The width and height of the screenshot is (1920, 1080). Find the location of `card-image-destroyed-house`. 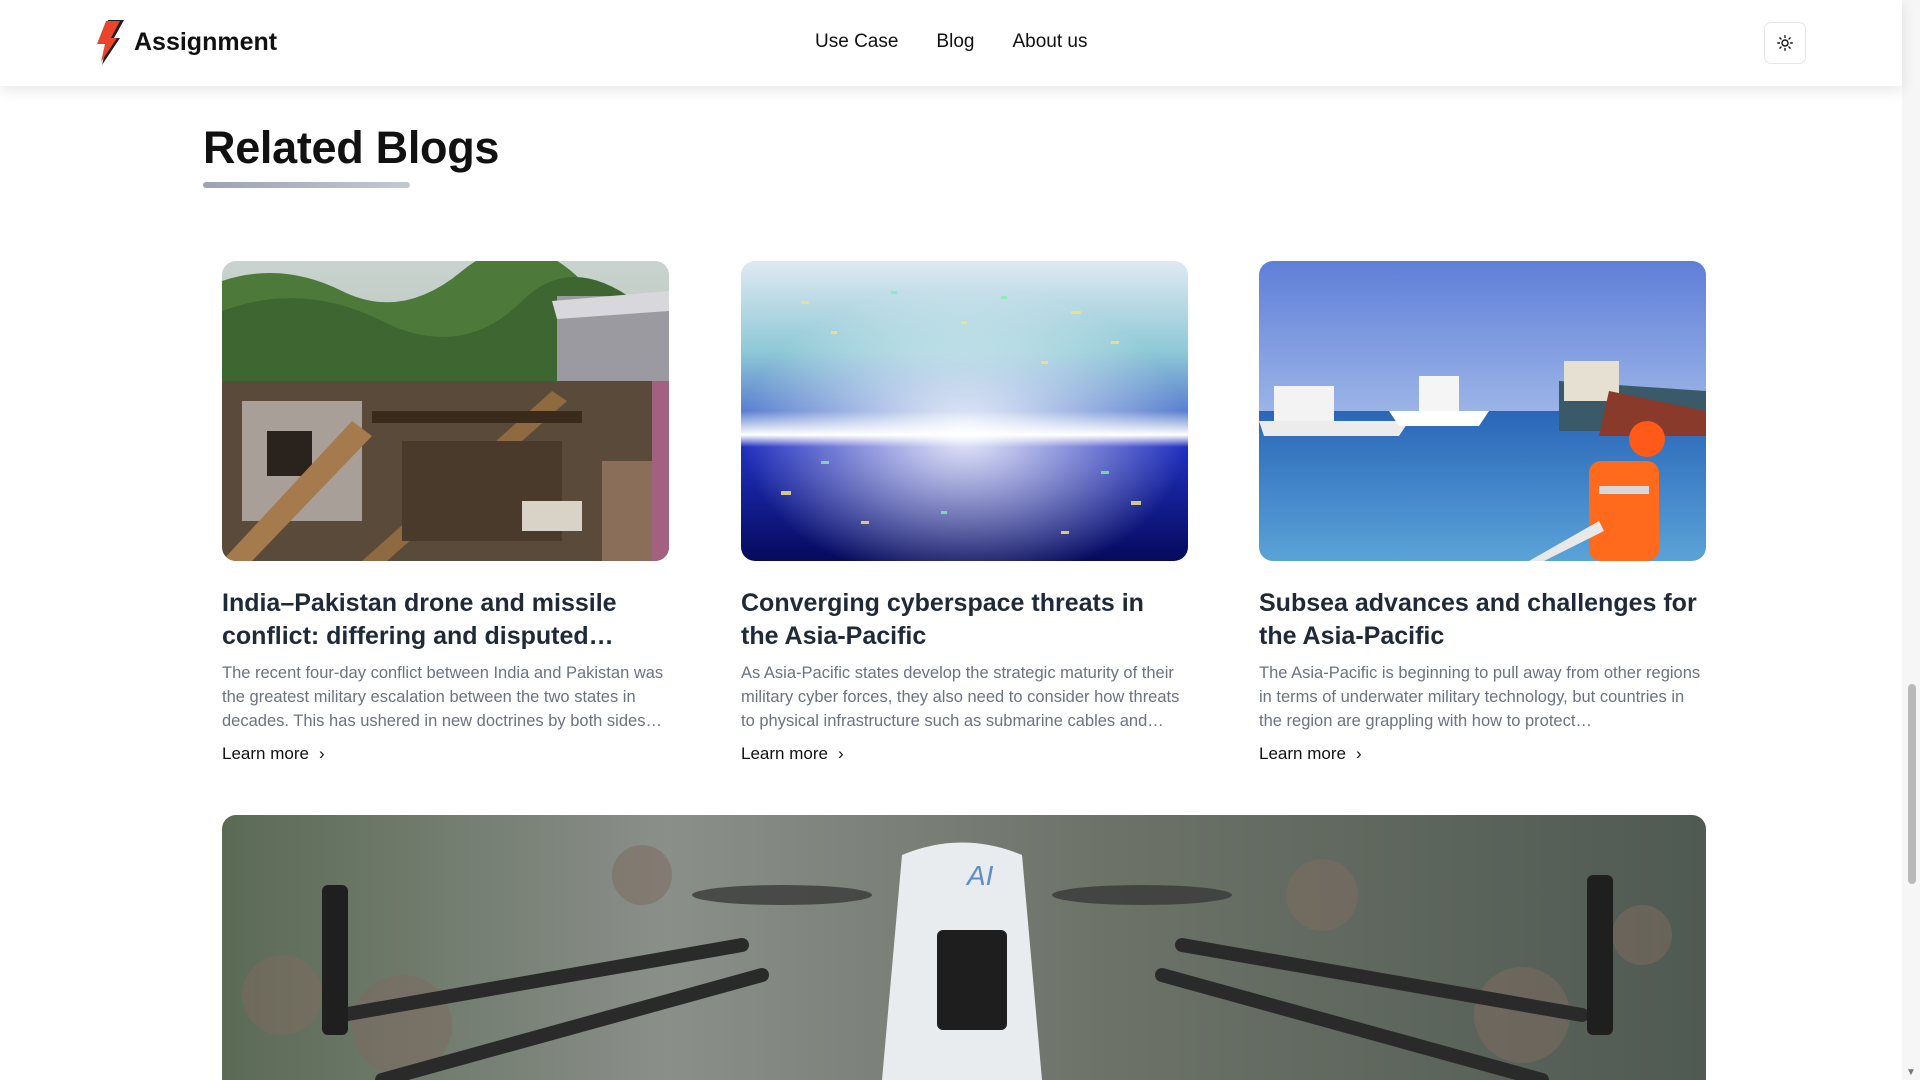

card-image-destroyed-house is located at coordinates (445, 411).